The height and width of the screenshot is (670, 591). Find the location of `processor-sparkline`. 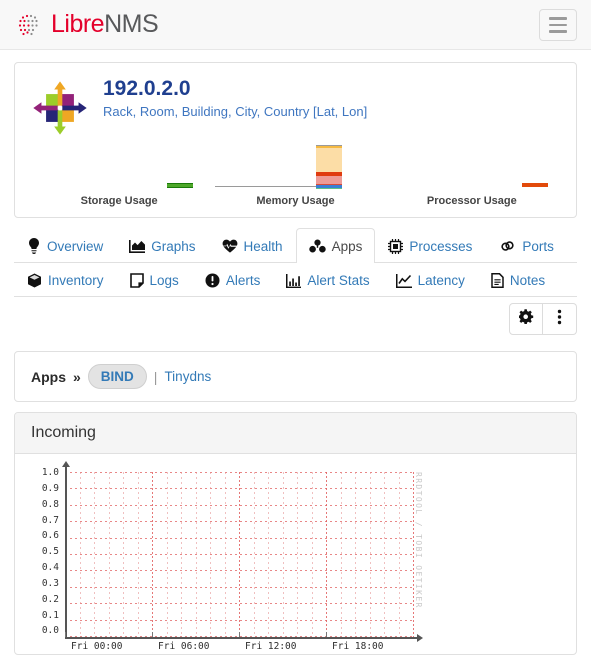

processor-sparkline is located at coordinates (472, 167).